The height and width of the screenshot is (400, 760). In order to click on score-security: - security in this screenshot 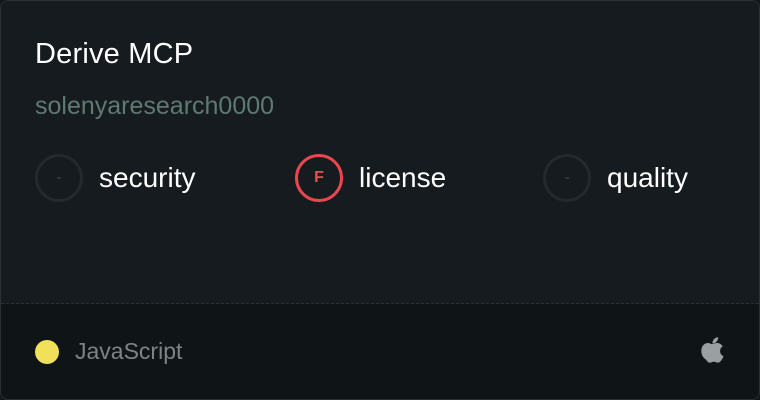, I will do `click(115, 178)`.